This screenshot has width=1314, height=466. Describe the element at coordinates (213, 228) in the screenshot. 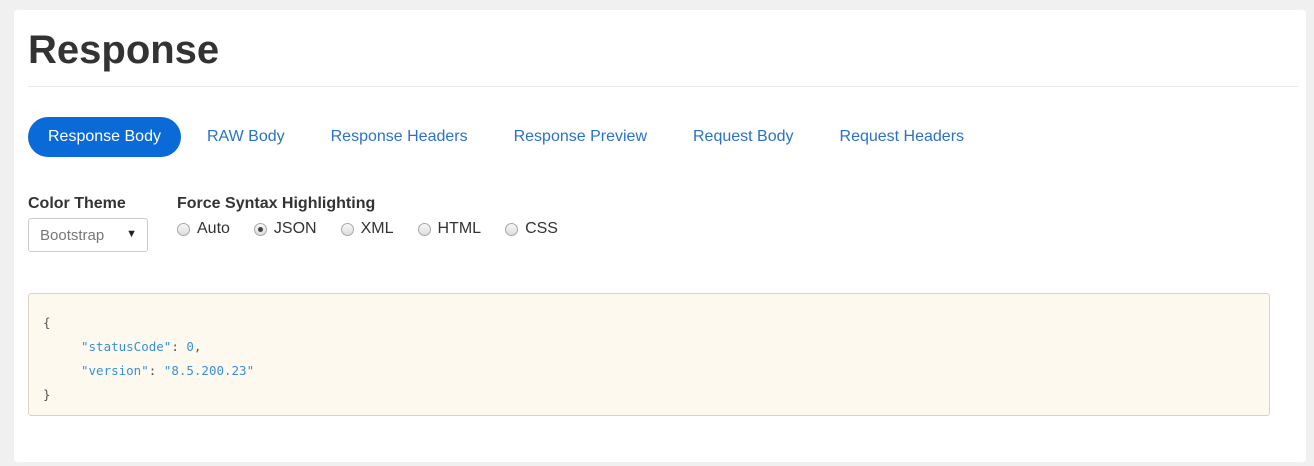

I see `radio-label: Auto` at that location.